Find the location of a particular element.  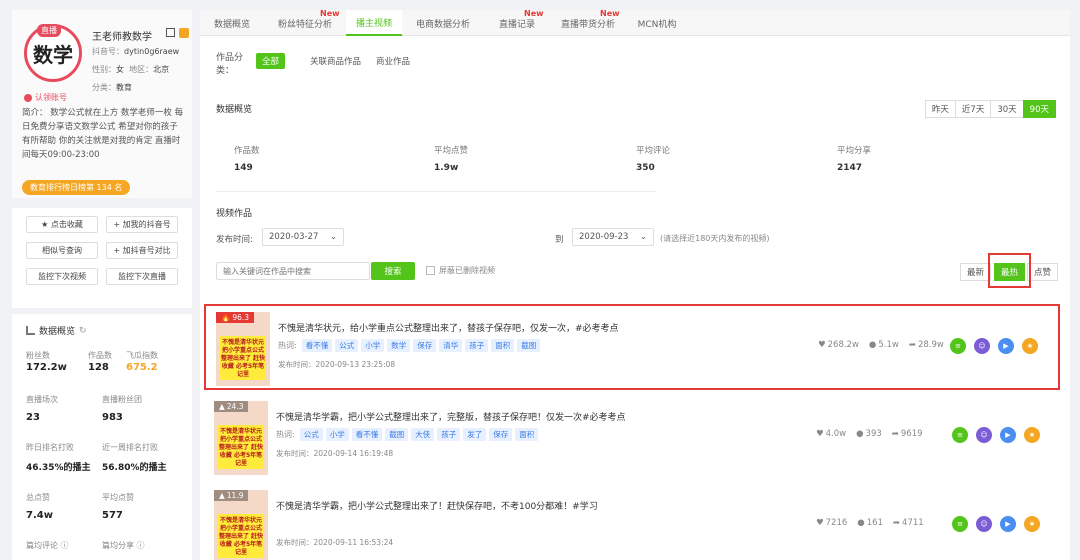

sort-newest: 最新 is located at coordinates (976, 272).